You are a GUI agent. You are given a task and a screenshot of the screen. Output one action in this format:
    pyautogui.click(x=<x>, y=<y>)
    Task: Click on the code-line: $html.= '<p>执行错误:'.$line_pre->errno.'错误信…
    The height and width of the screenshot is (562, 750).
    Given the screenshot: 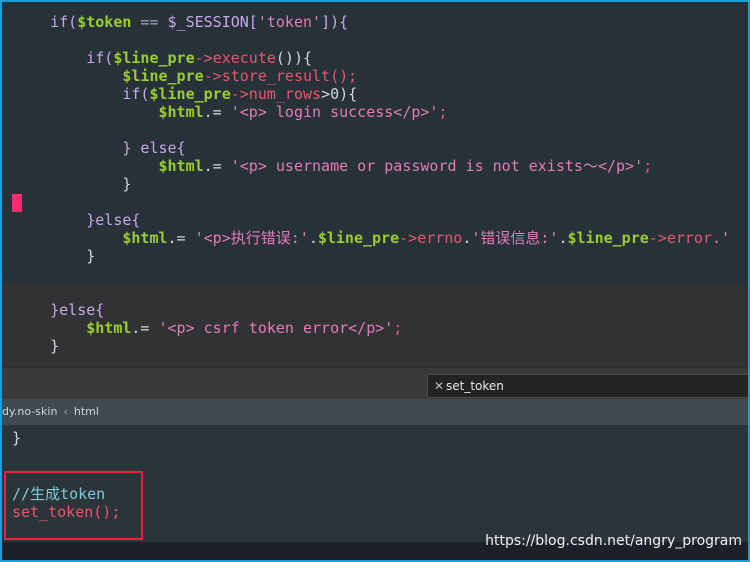 What is the action you would take?
    pyautogui.click(x=372, y=238)
    